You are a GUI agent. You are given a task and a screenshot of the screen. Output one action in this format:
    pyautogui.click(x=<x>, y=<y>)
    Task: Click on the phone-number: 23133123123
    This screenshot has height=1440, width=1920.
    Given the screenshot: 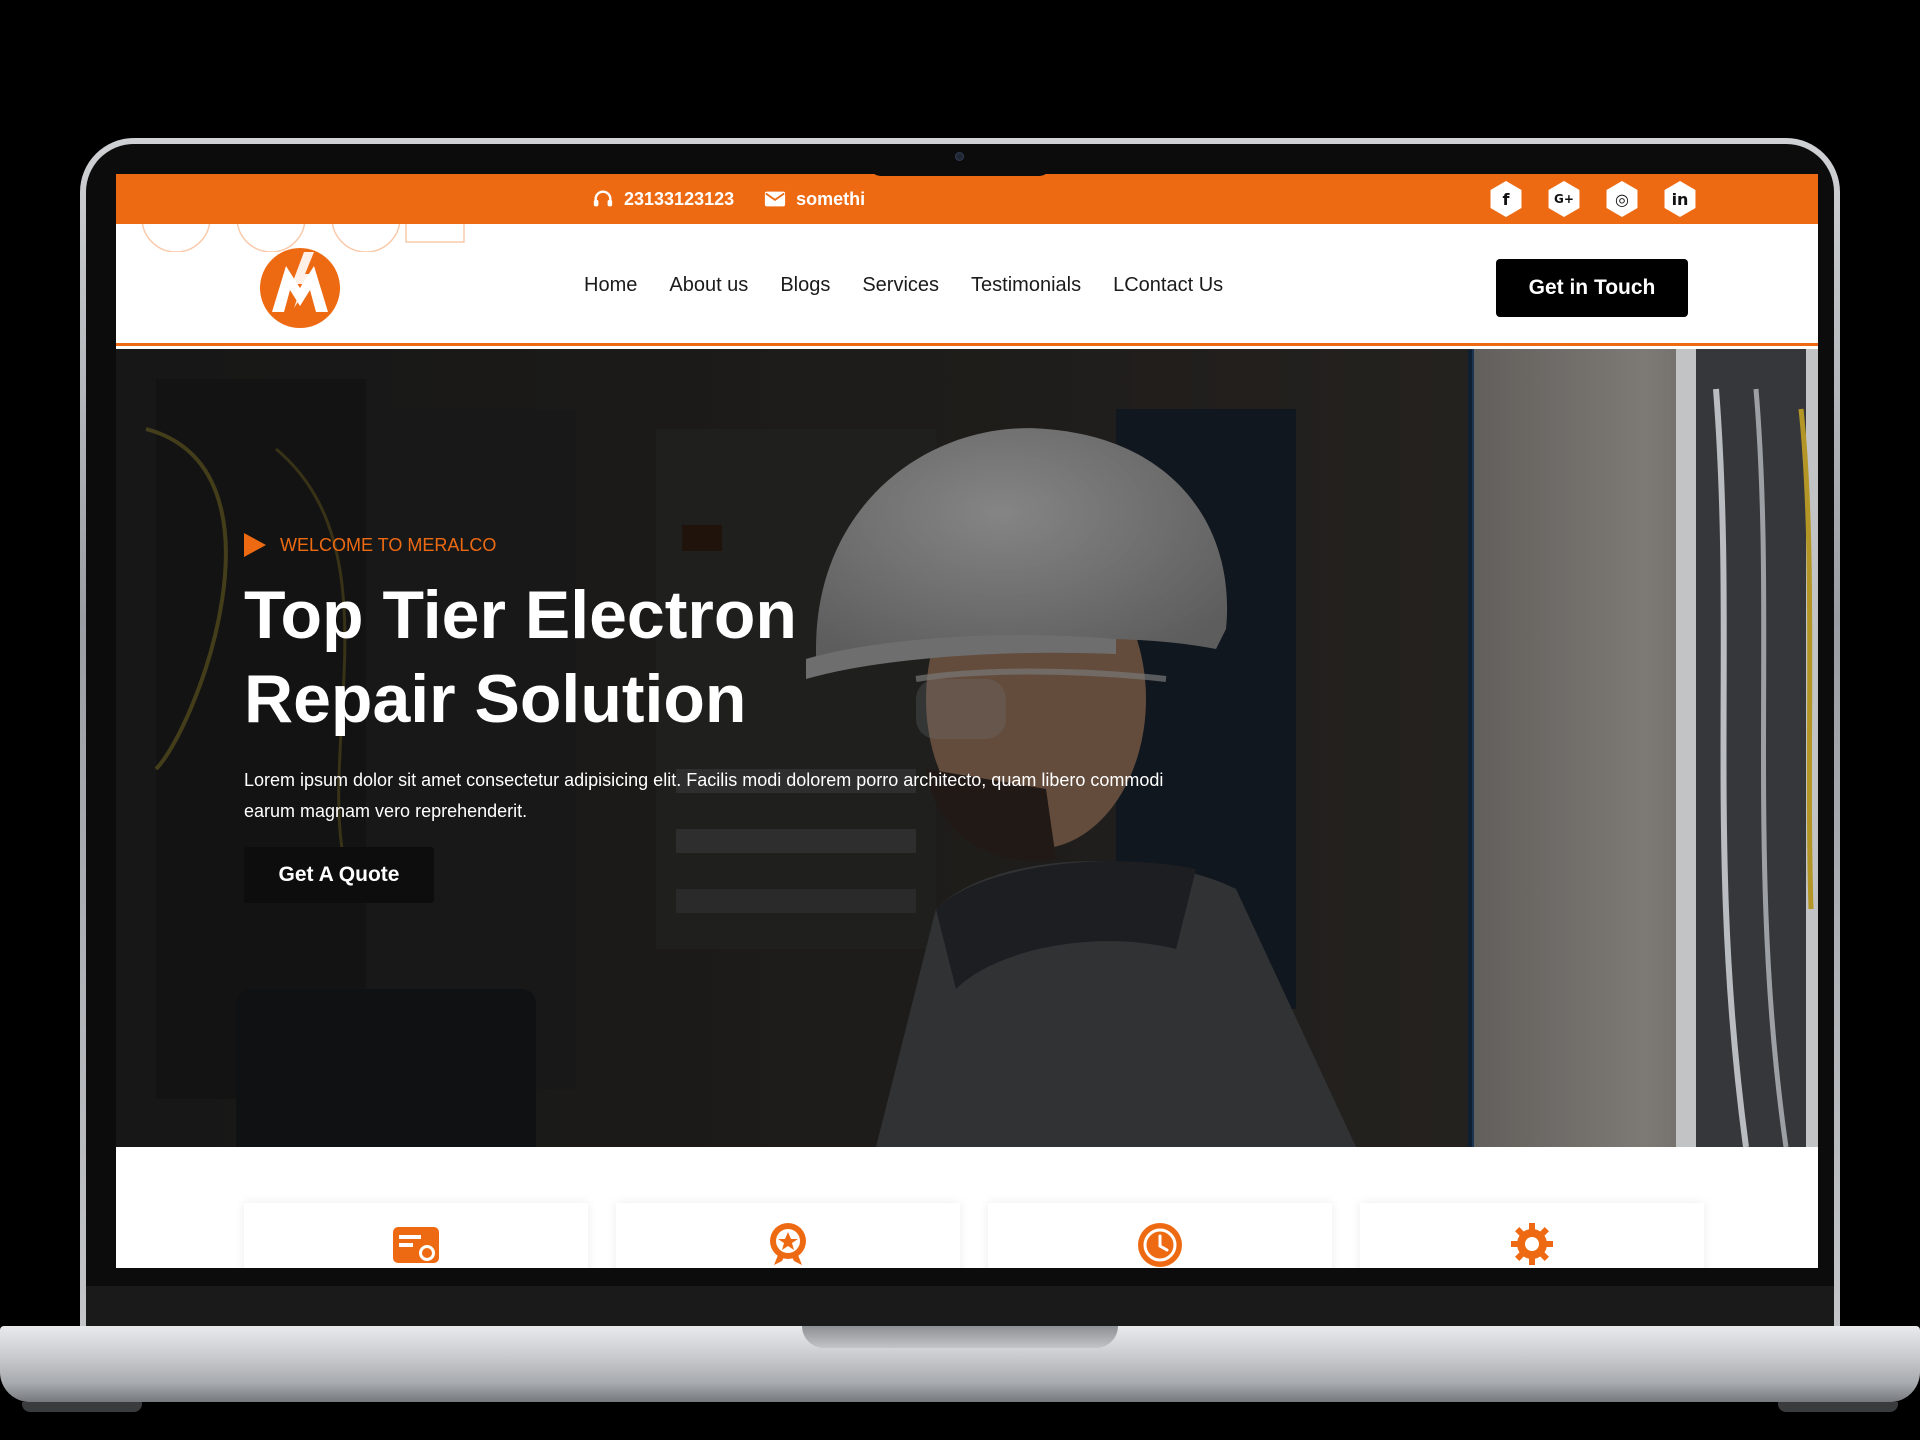 What is the action you would take?
    pyautogui.click(x=679, y=199)
    